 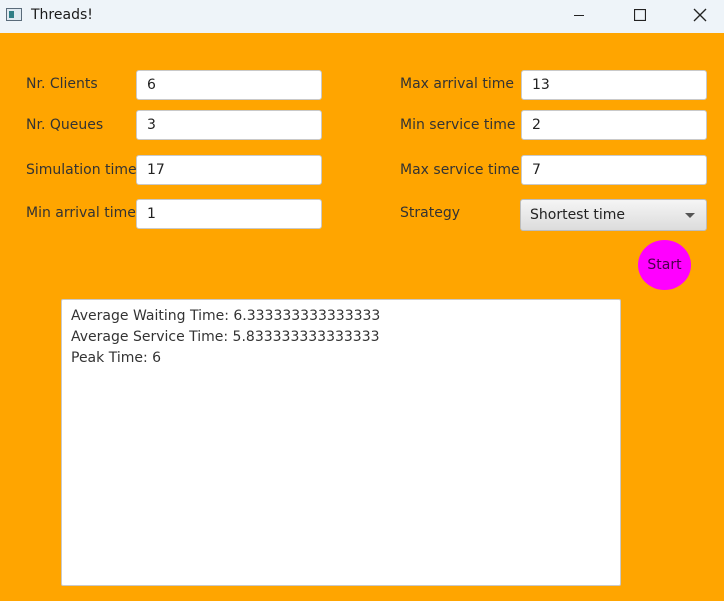 What do you see at coordinates (690, 215) in the screenshot?
I see `chevron-down-icon` at bounding box center [690, 215].